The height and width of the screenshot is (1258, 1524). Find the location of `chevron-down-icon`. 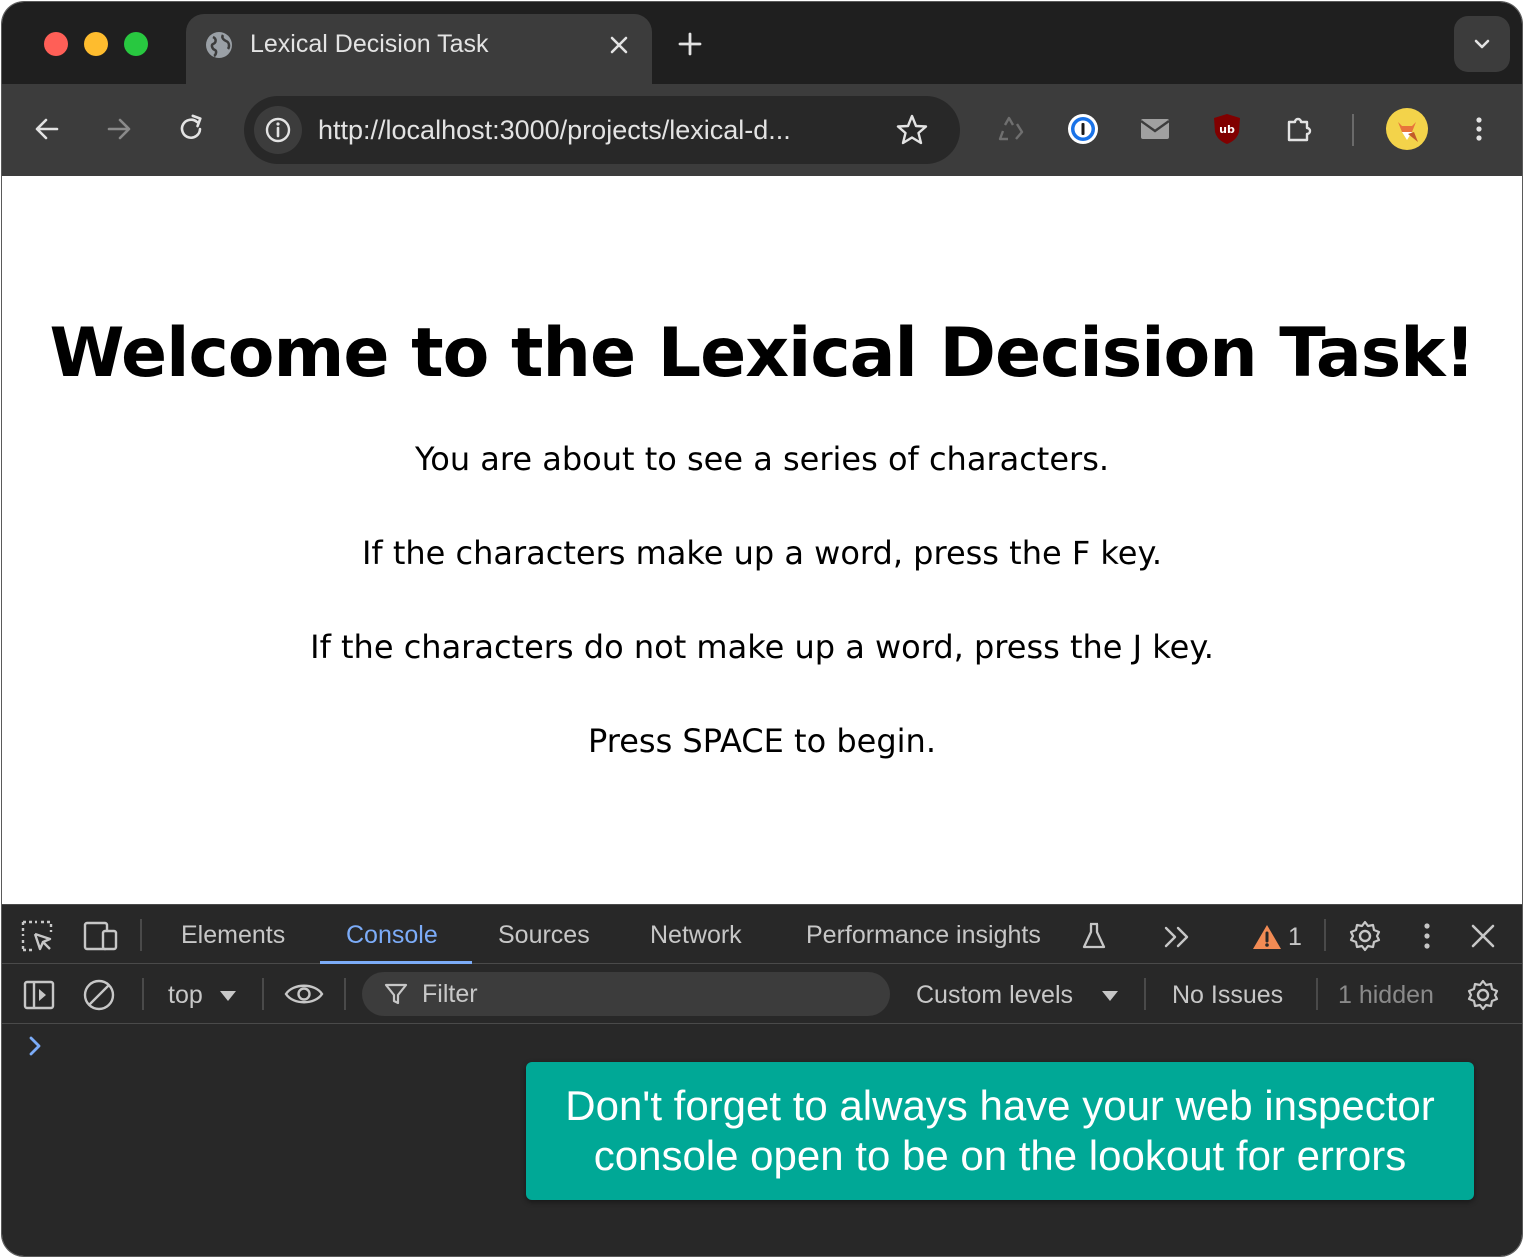

chevron-down-icon is located at coordinates (1482, 44).